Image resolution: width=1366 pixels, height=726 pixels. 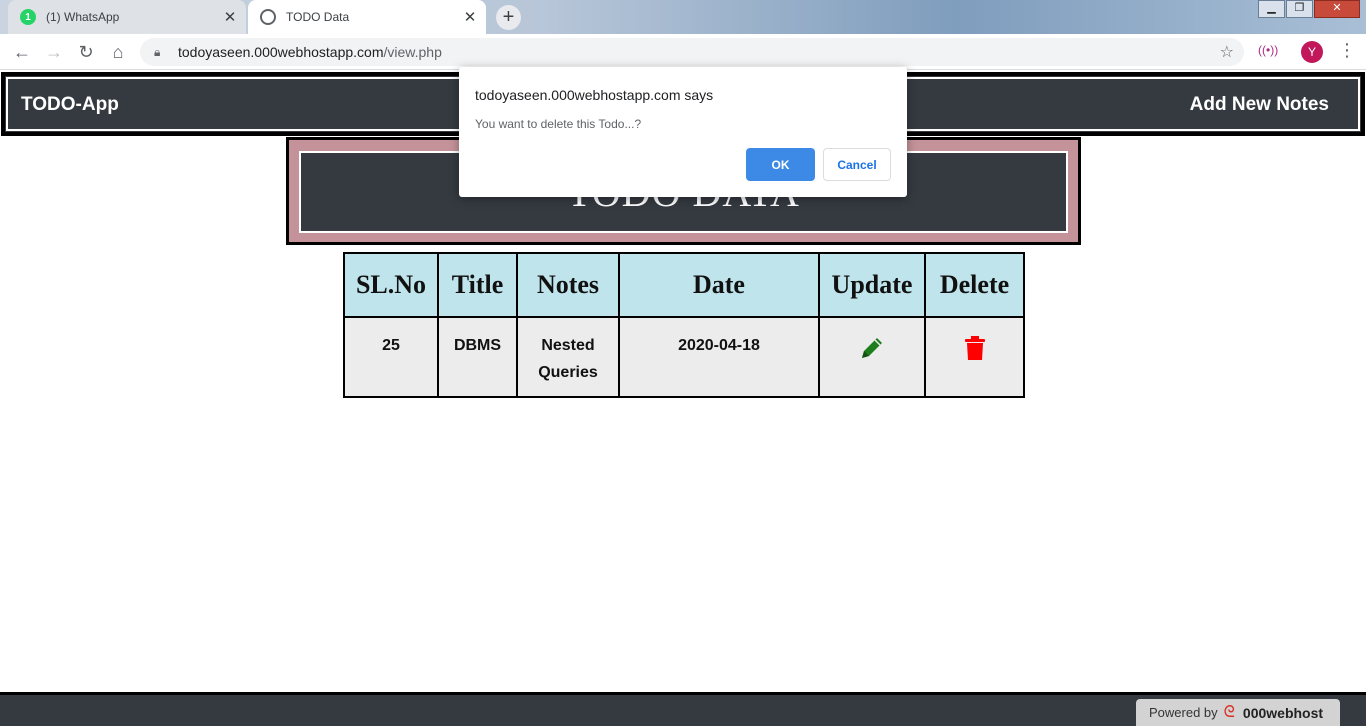 I want to click on tab-title: TODO Data, so click(x=318, y=17).